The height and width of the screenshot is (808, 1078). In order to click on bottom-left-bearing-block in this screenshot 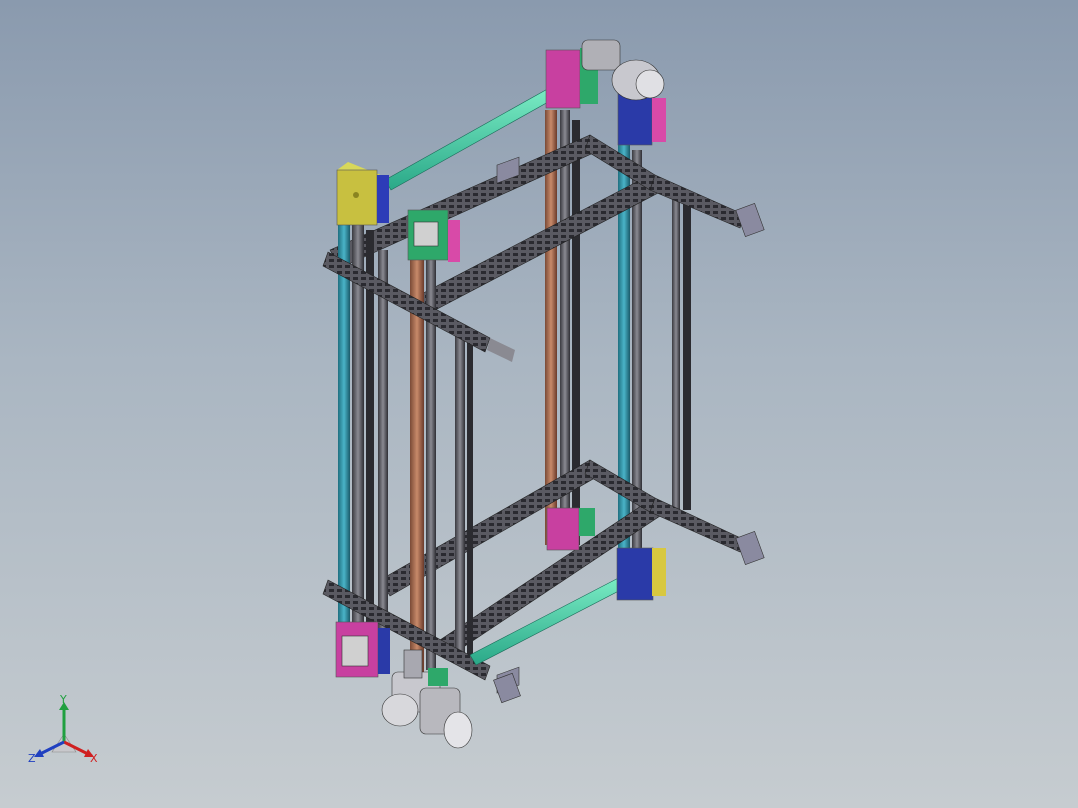, I will do `click(362, 649)`.